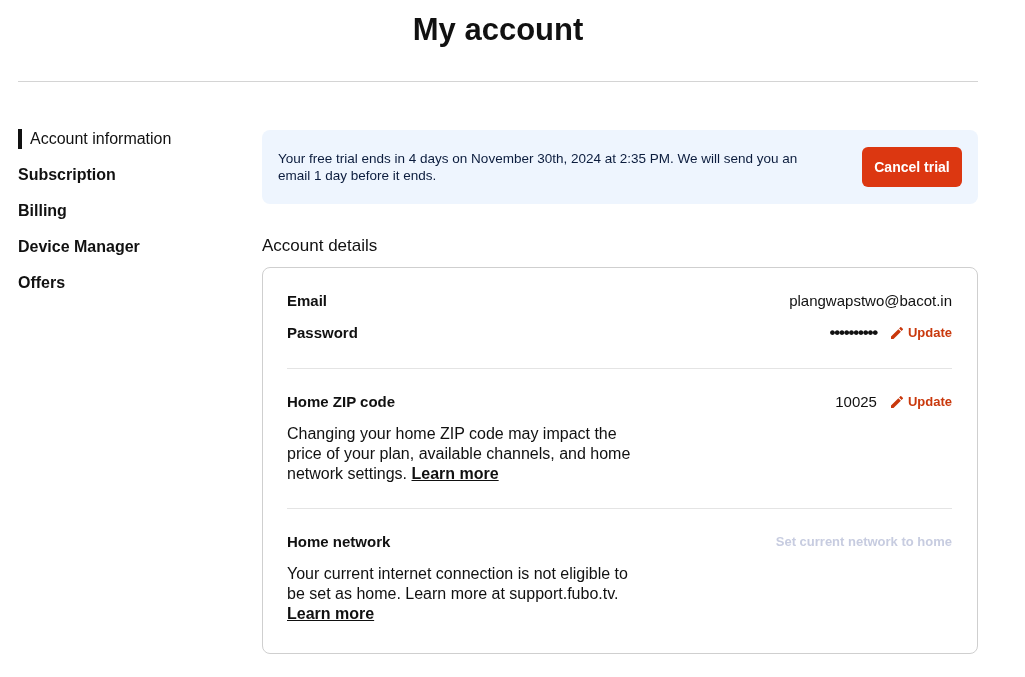 The height and width of the screenshot is (677, 1025). Describe the element at coordinates (853, 333) in the screenshot. I see `masked-password: ••••••••••` at that location.